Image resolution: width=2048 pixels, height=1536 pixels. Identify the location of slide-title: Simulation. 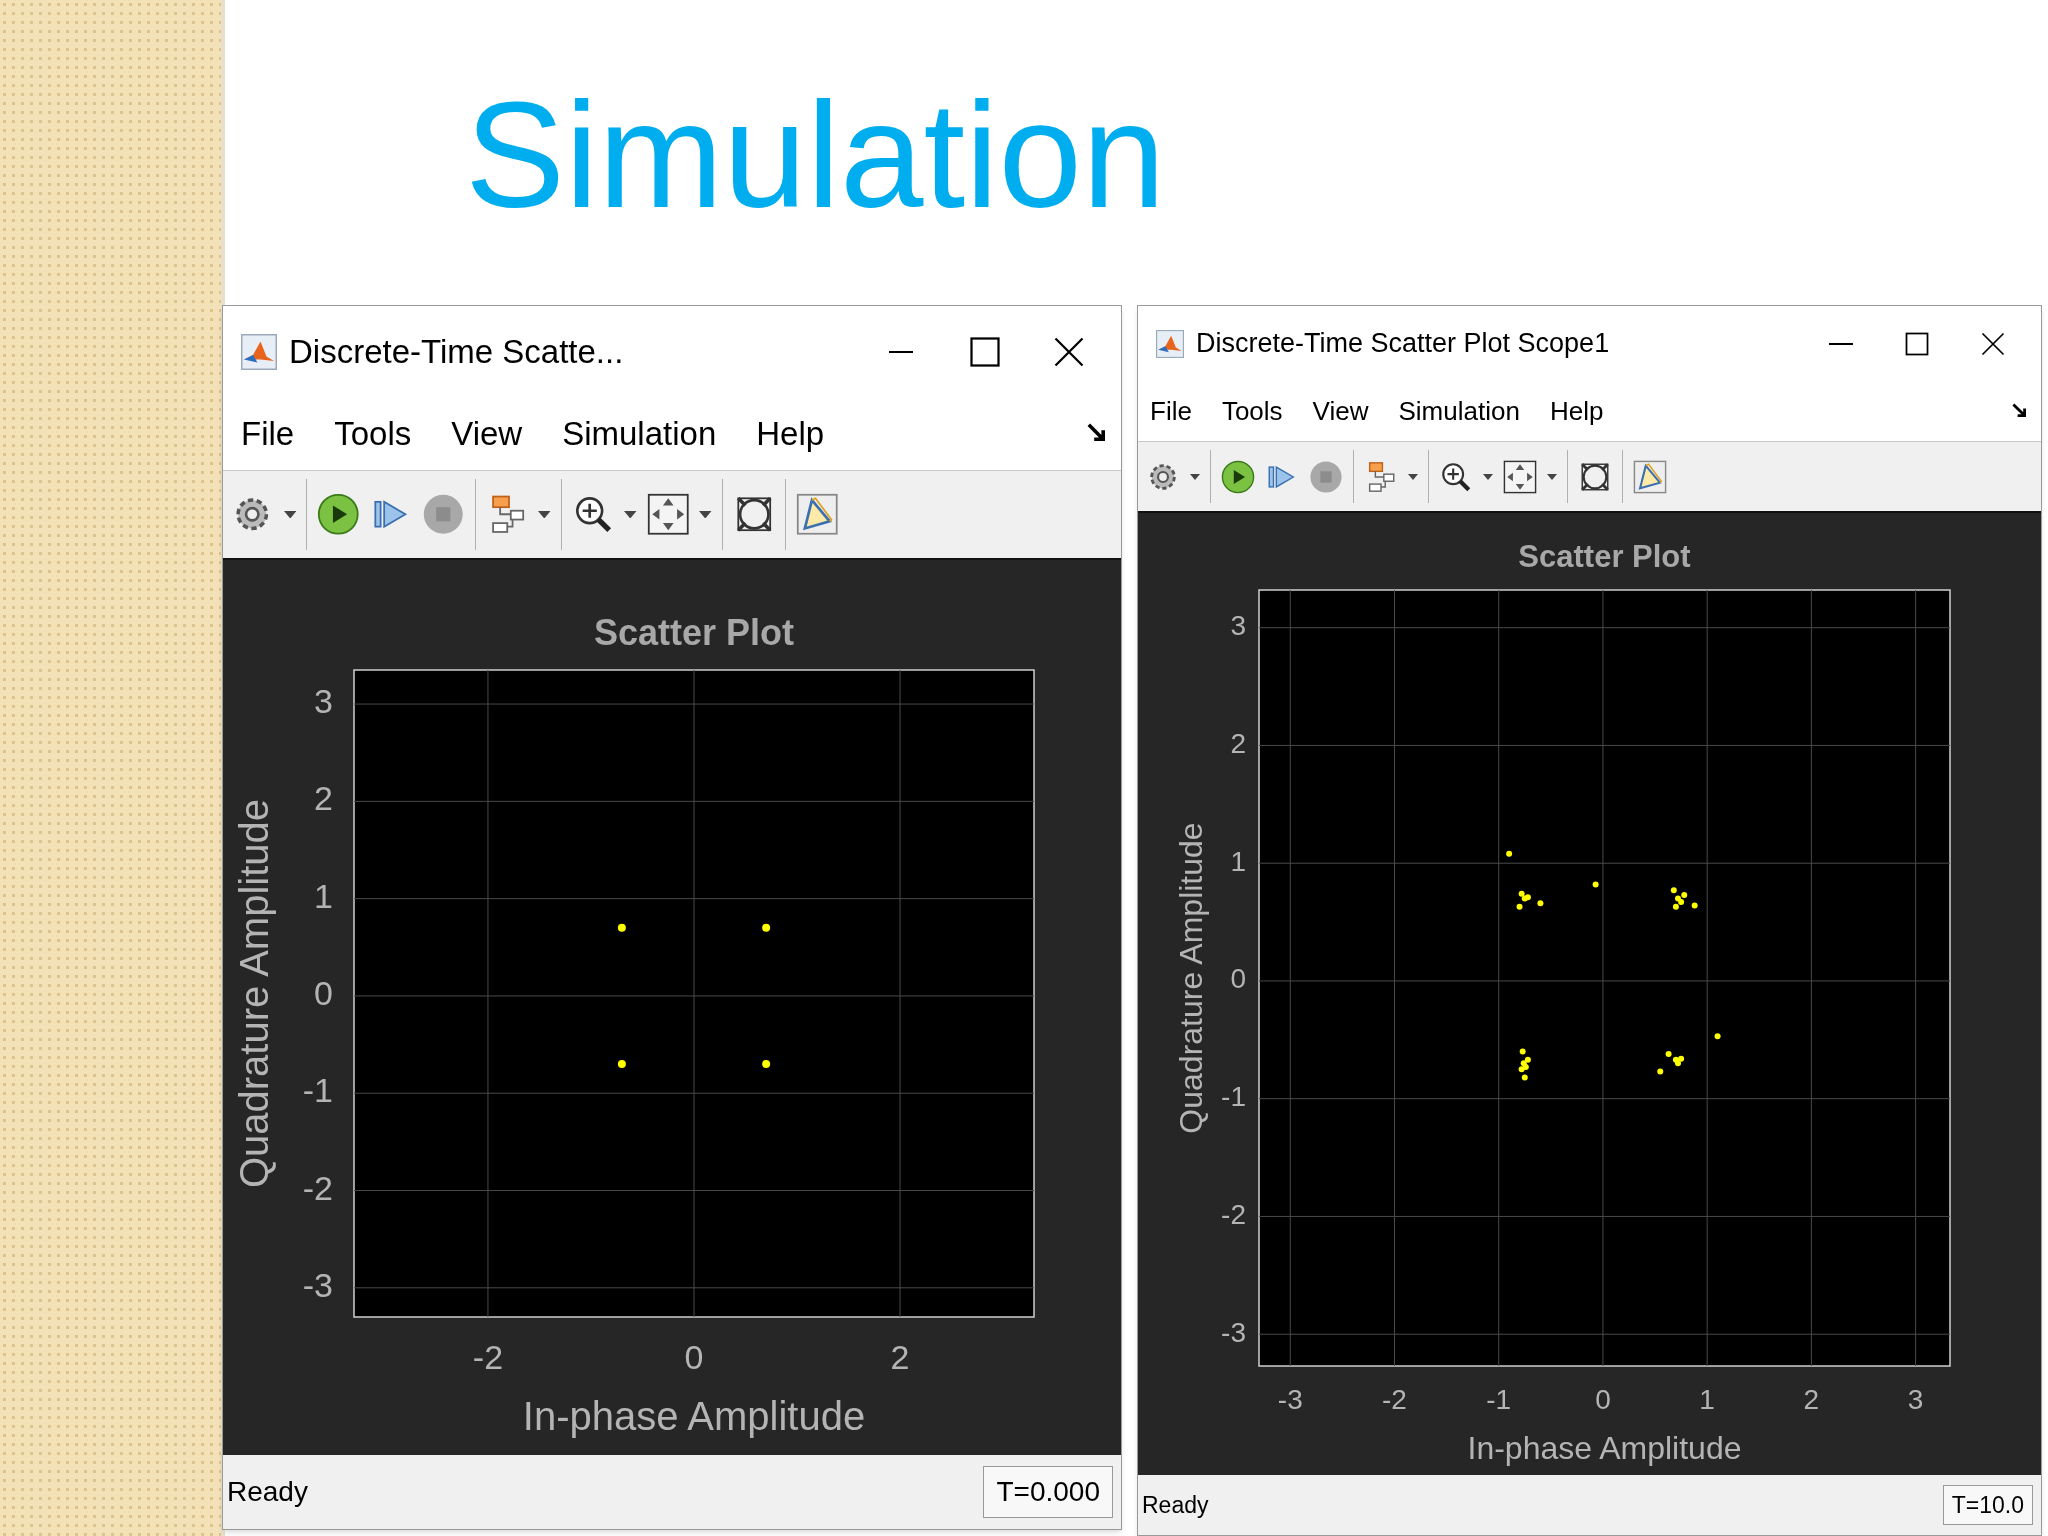
(816, 155).